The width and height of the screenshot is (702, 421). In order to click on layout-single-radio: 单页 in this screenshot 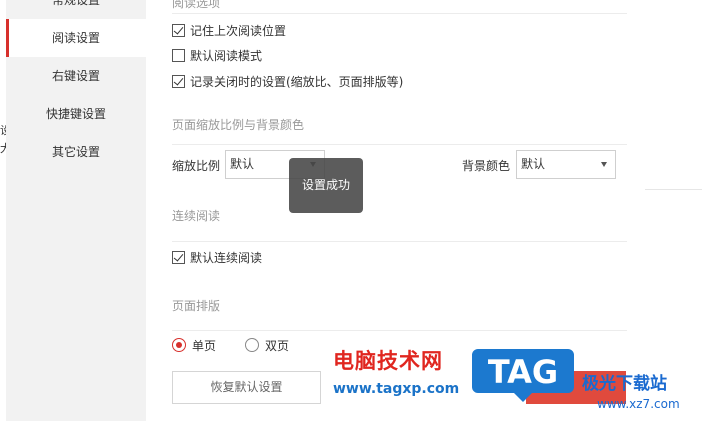, I will do `click(194, 345)`.